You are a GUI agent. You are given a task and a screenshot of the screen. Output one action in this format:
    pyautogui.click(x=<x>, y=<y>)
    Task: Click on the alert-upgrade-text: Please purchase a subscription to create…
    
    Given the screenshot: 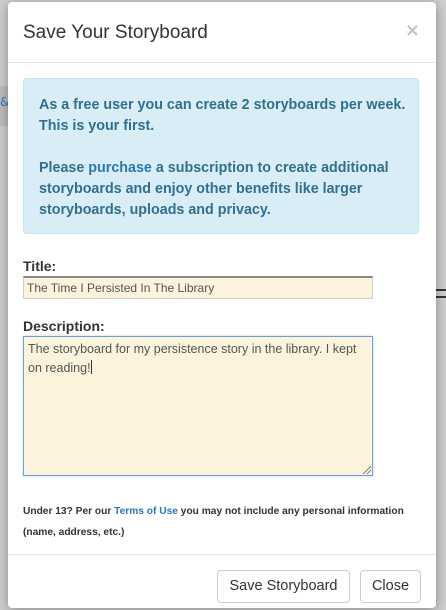 What is the action you would take?
    pyautogui.click(x=222, y=189)
    